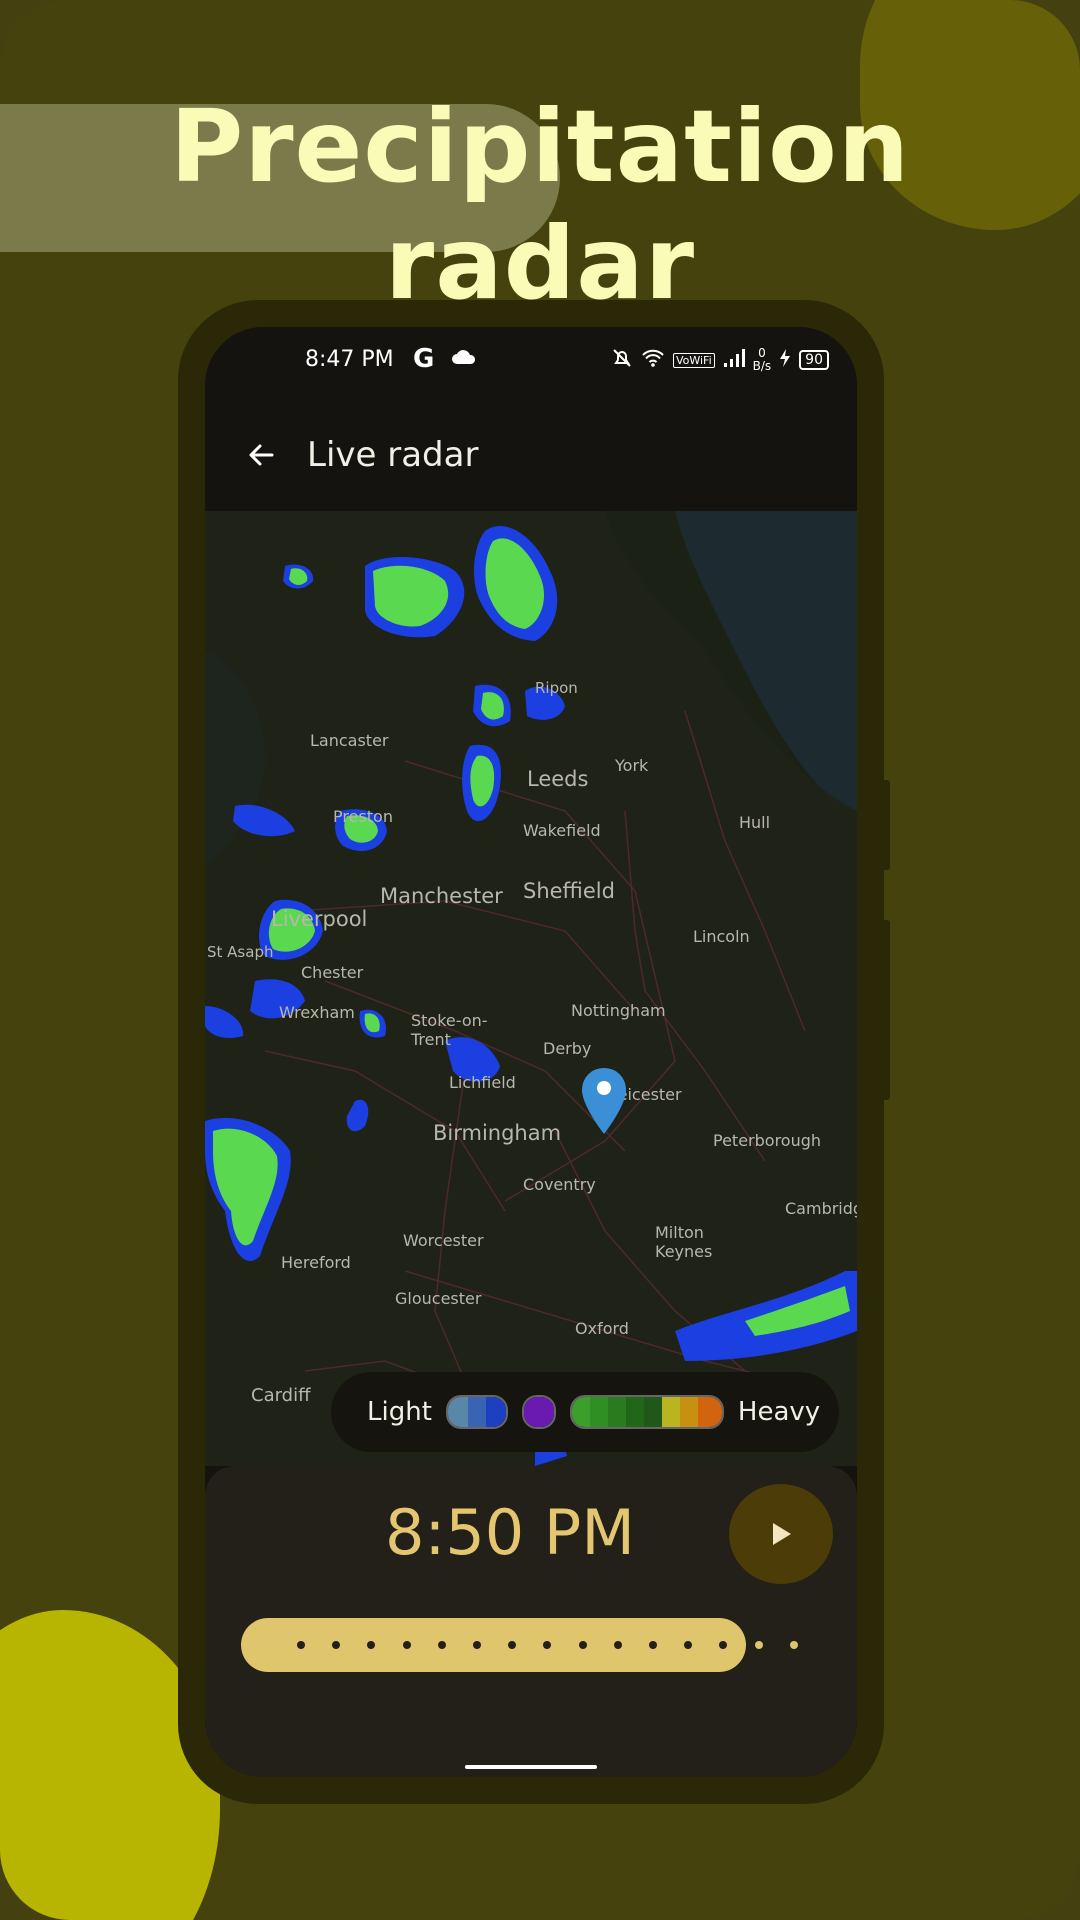 The height and width of the screenshot is (1920, 1080). What do you see at coordinates (438, 1298) in the screenshot?
I see `map-label: Gloucester` at bounding box center [438, 1298].